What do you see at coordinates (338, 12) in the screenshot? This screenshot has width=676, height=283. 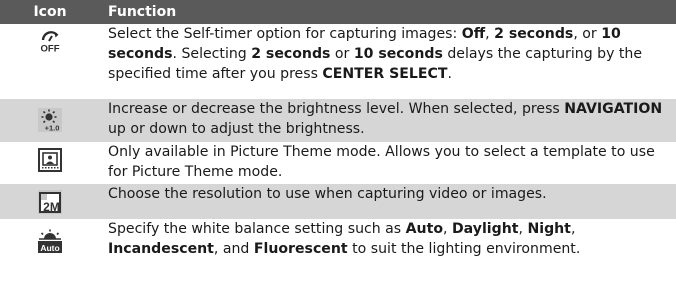 I see `table-header: Icon Function` at bounding box center [338, 12].